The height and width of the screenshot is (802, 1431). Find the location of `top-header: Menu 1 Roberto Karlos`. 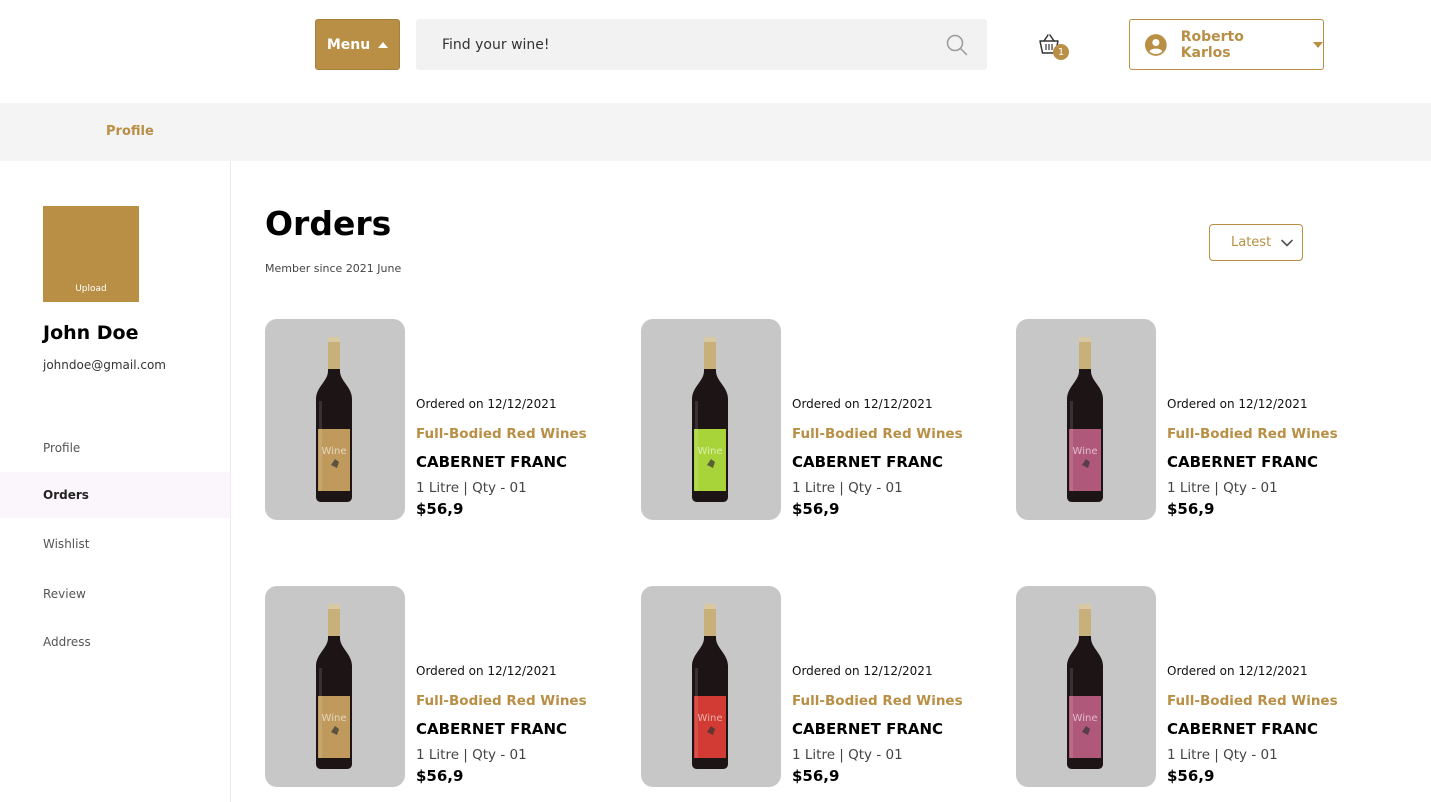

top-header: Menu 1 Roberto Karlos is located at coordinates (715, 51).